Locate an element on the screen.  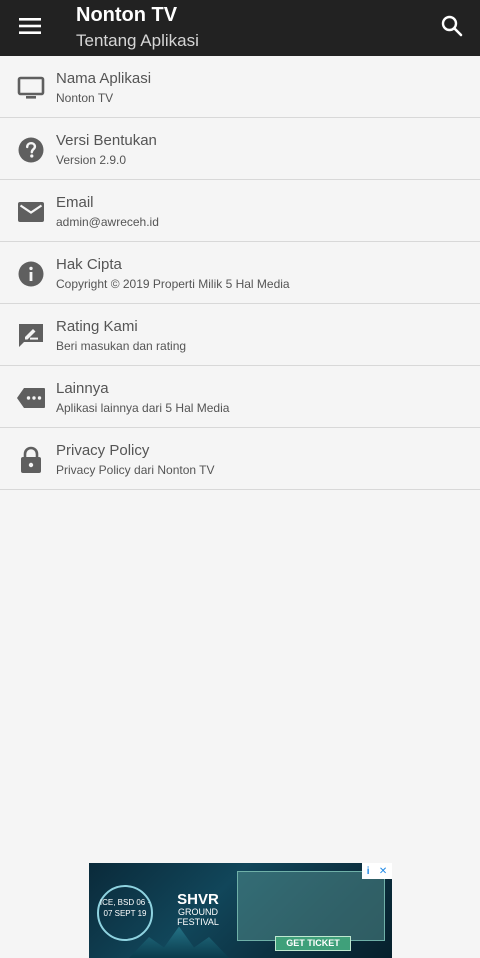
tv-icon is located at coordinates (31, 88).